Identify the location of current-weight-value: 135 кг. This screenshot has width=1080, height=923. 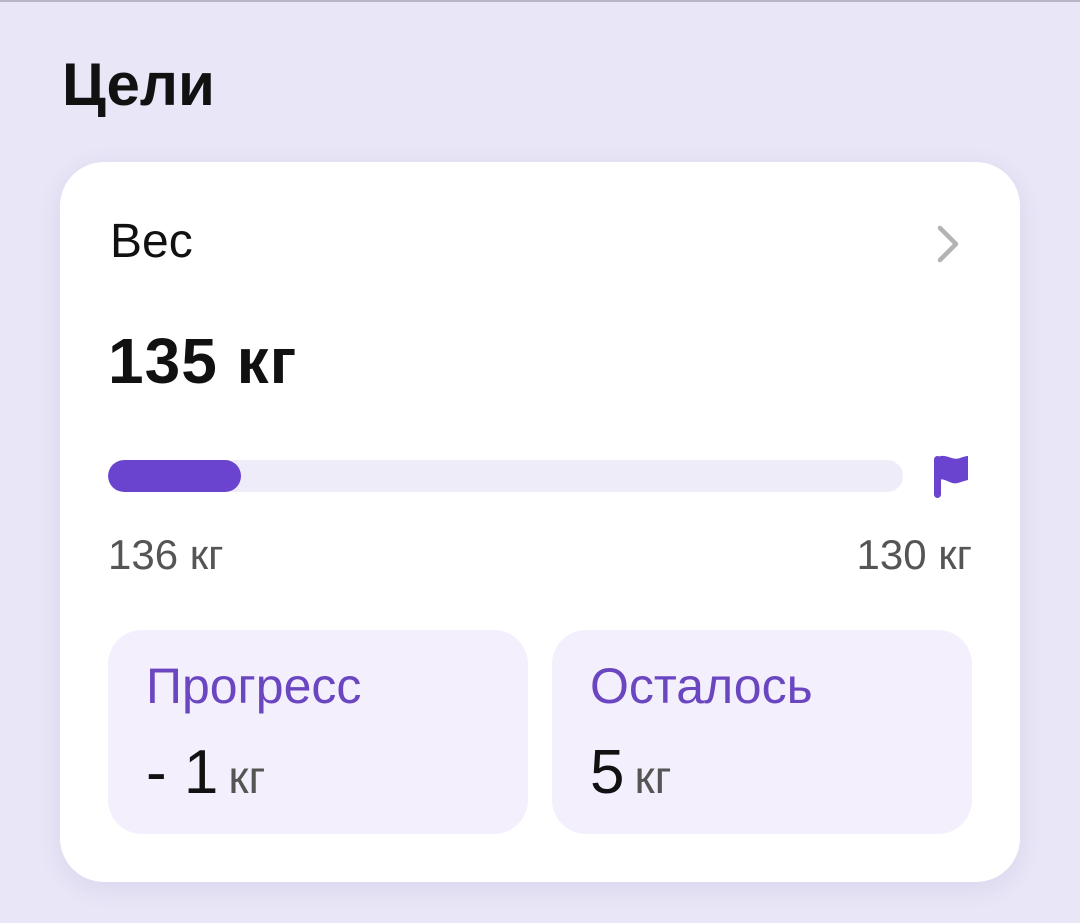
(203, 361).